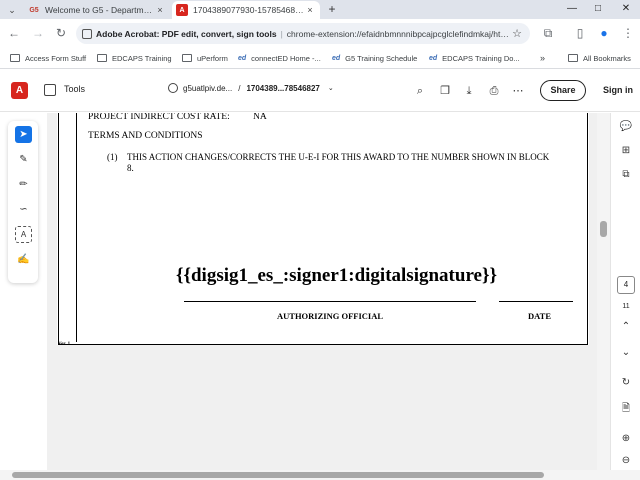  I want to click on file-title: g5uatlpiv.de... / 1704389...78546827 ⌄, so click(251, 88).